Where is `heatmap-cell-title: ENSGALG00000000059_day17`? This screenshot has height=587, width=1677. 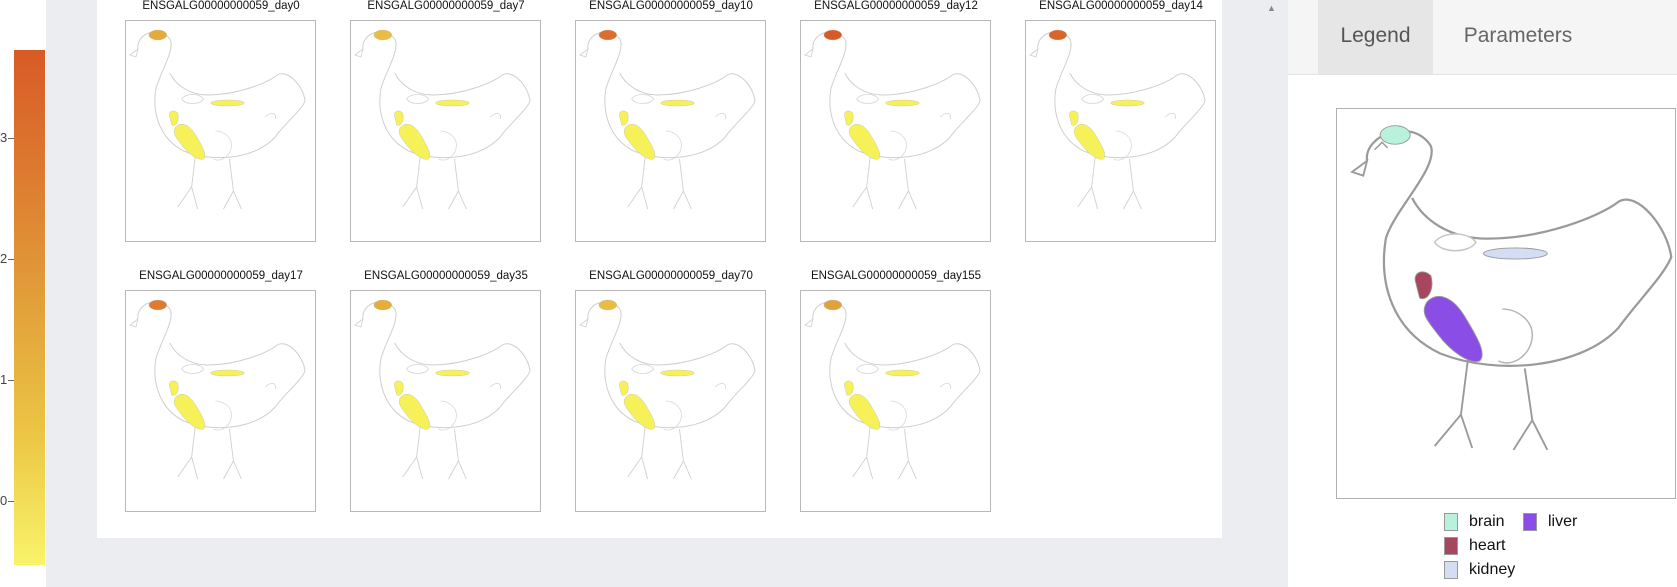 heatmap-cell-title: ENSGALG00000000059_day17 is located at coordinates (221, 276).